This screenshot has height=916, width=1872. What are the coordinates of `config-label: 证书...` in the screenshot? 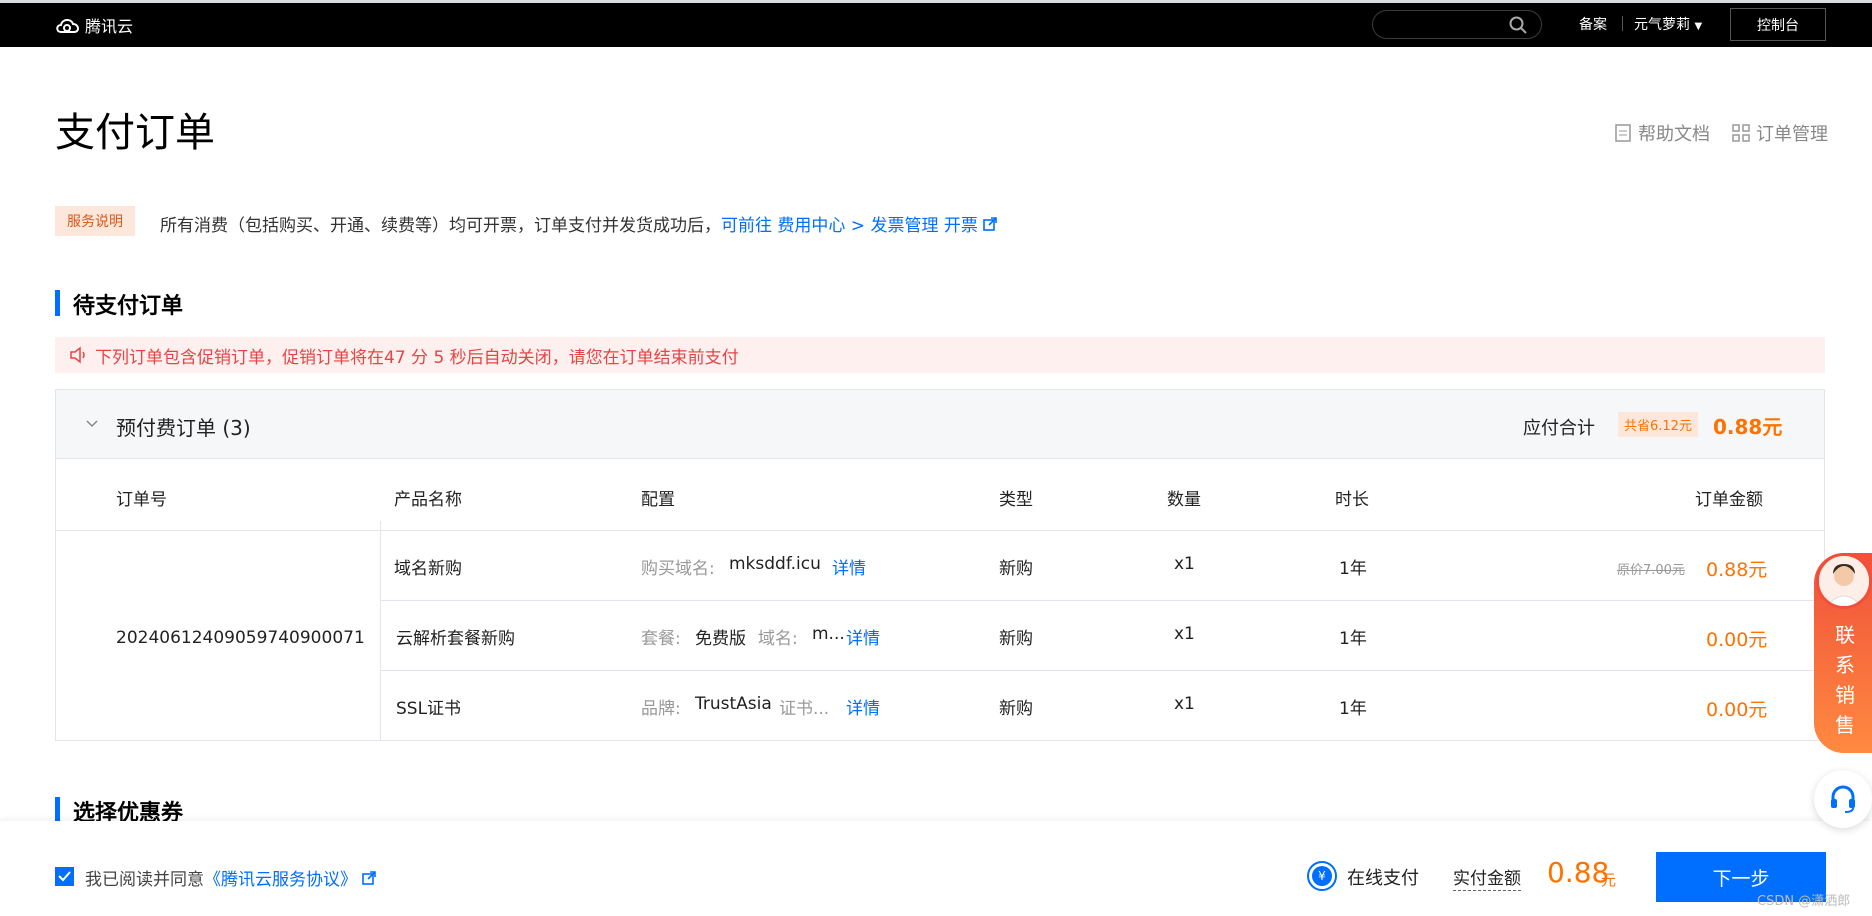 It's located at (804, 709).